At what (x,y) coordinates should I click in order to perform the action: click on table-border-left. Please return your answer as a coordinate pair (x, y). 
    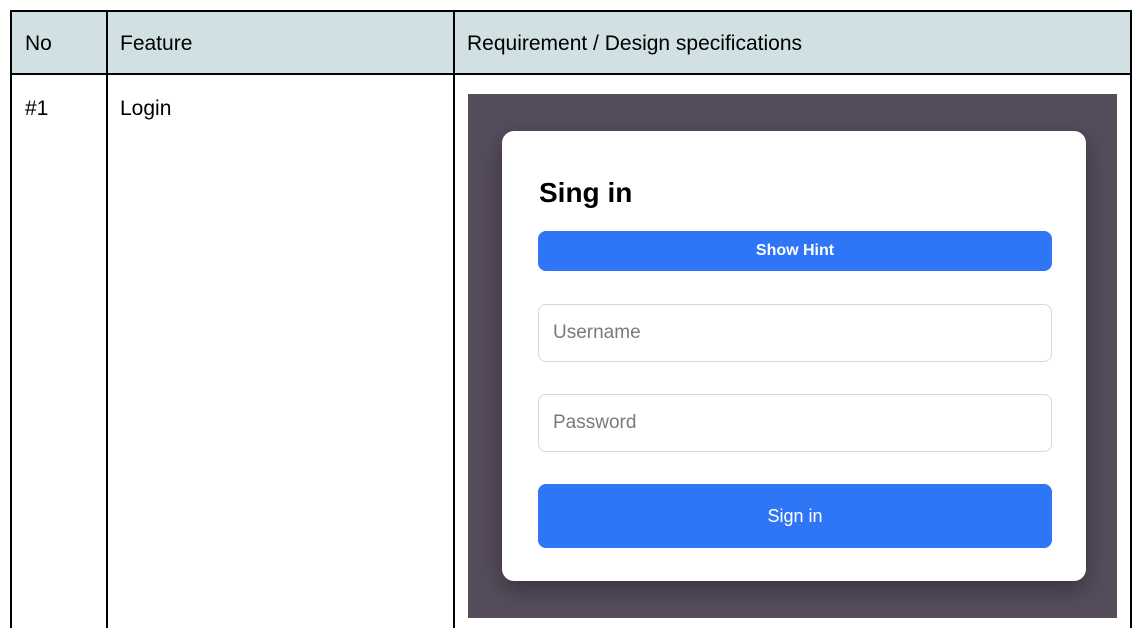
    Looking at the image, I should click on (11, 319).